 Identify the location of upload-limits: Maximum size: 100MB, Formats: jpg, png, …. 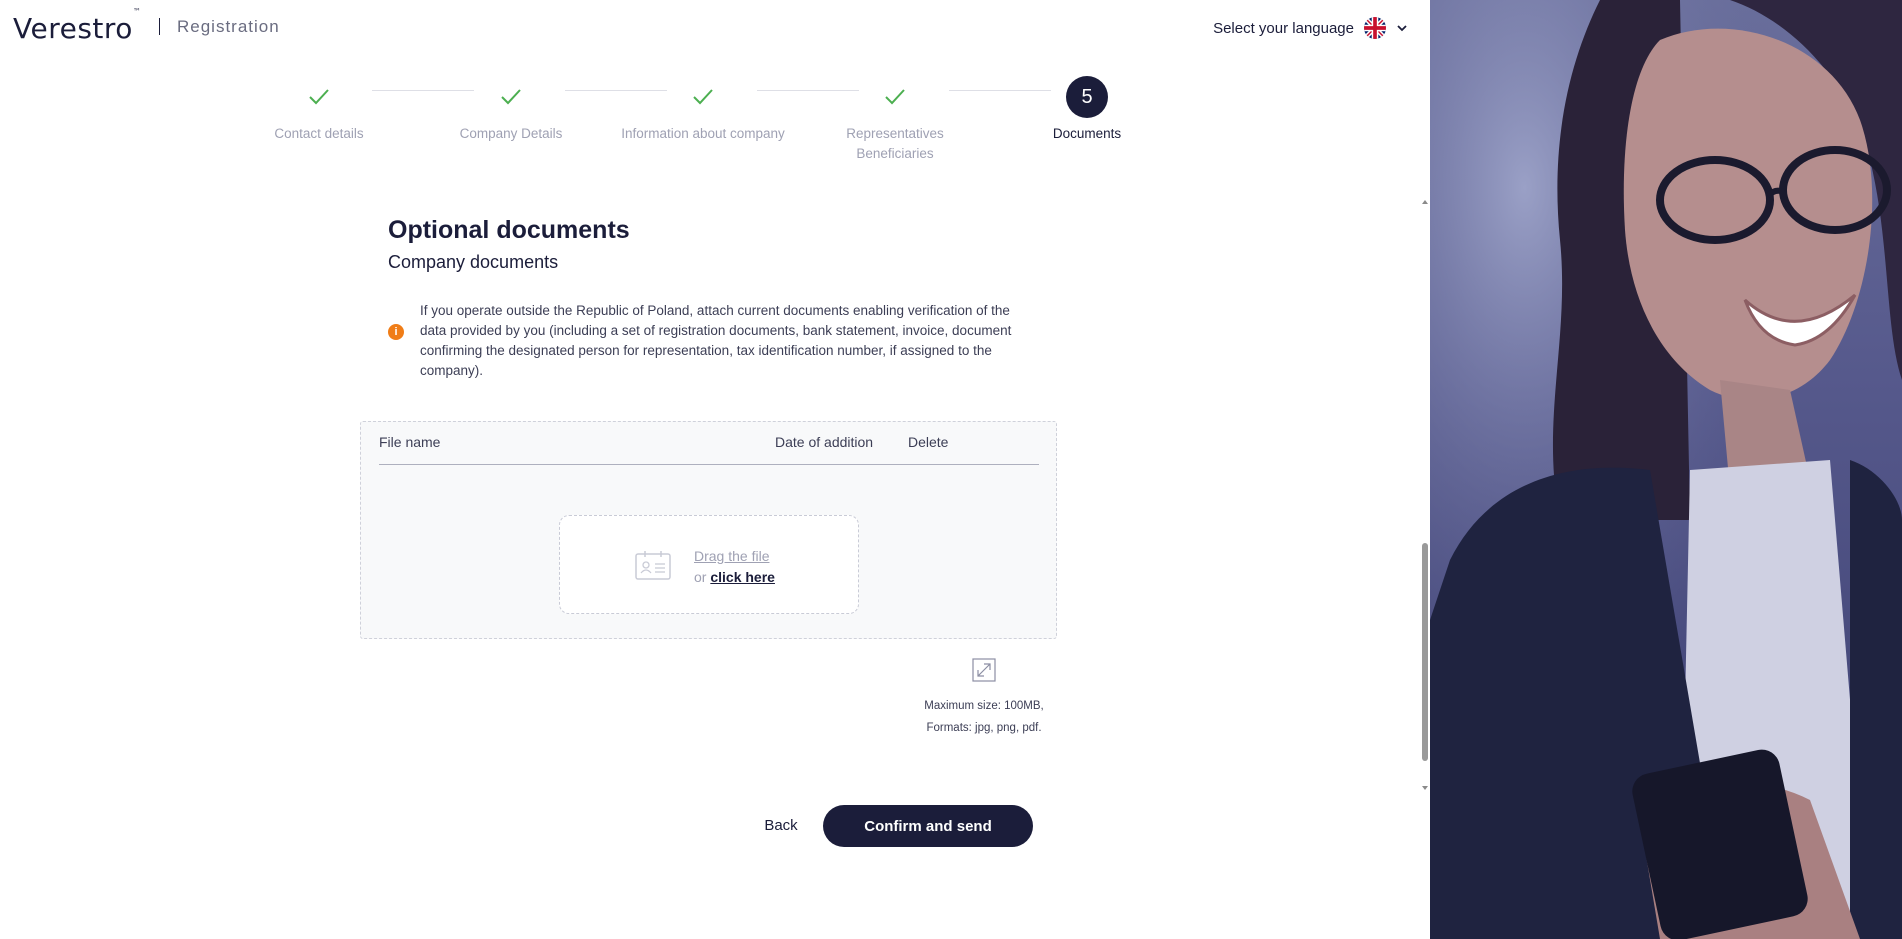
(984, 717).